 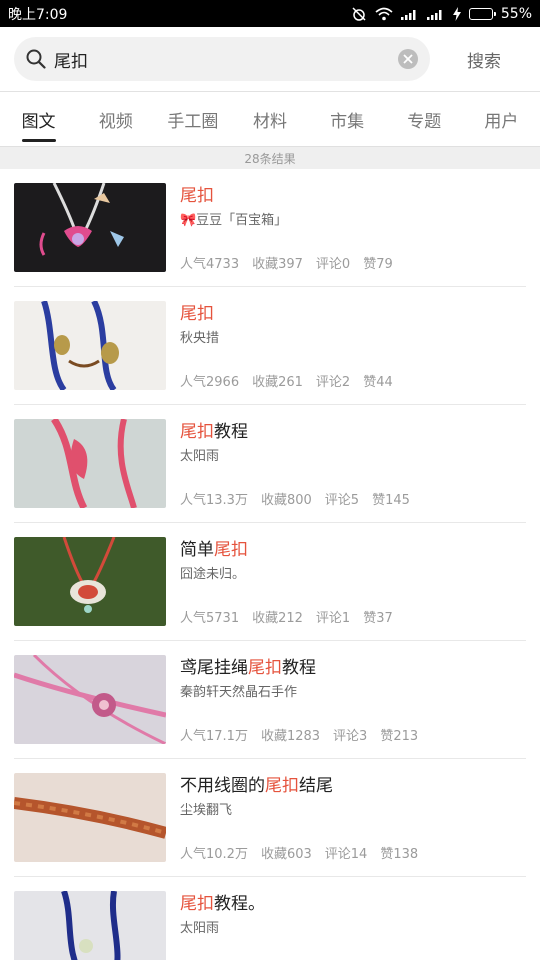 I want to click on result-item: 尾扣 🎀豆豆「百宝箱」 人气4733 收藏397 评论0 赞79, so click(x=270, y=228).